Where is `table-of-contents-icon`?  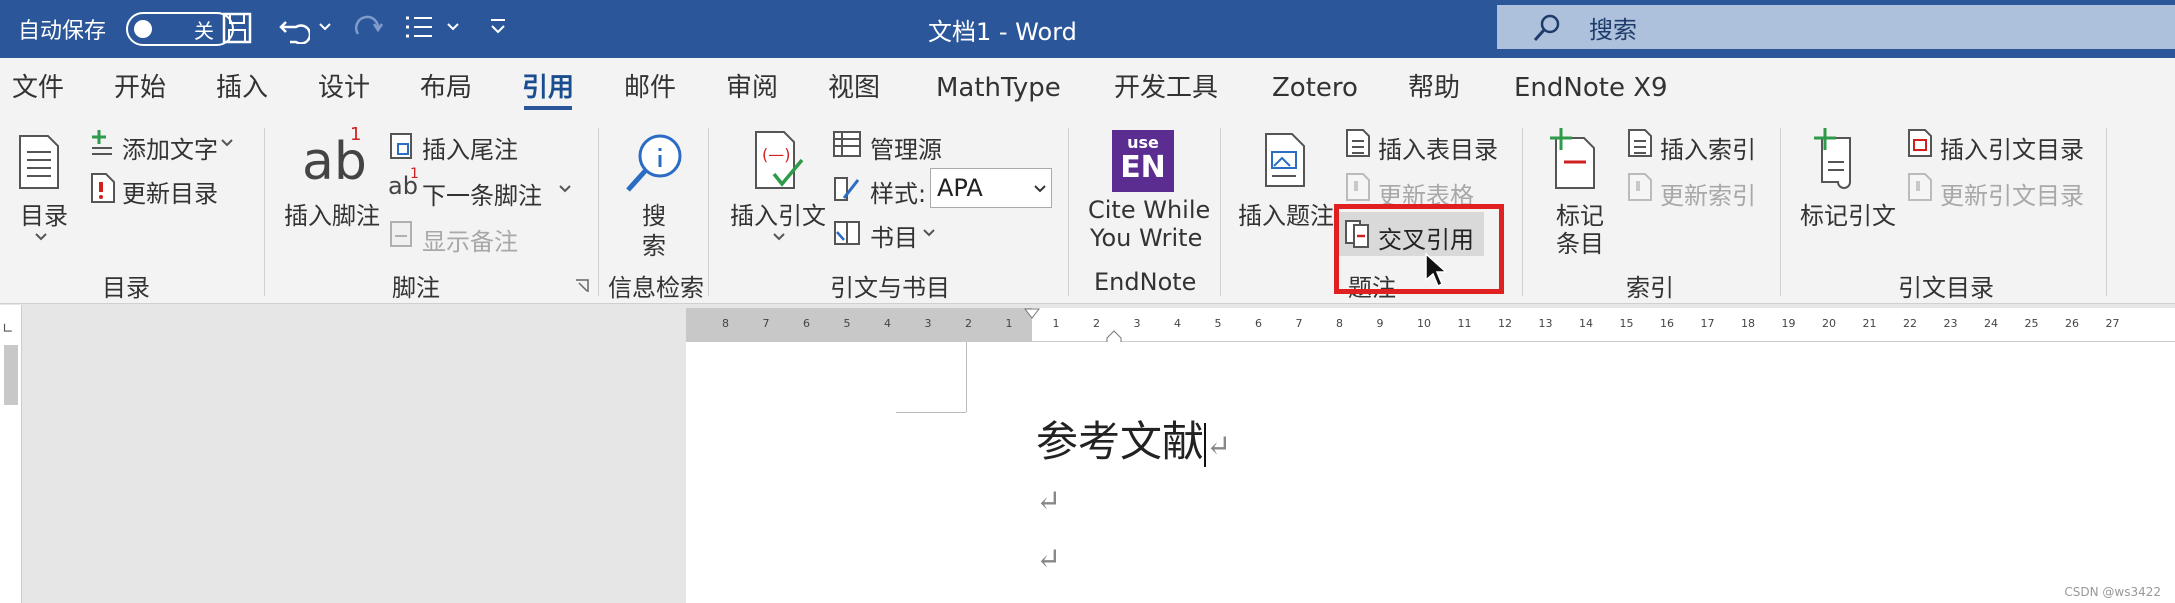
table-of-contents-icon is located at coordinates (39, 162).